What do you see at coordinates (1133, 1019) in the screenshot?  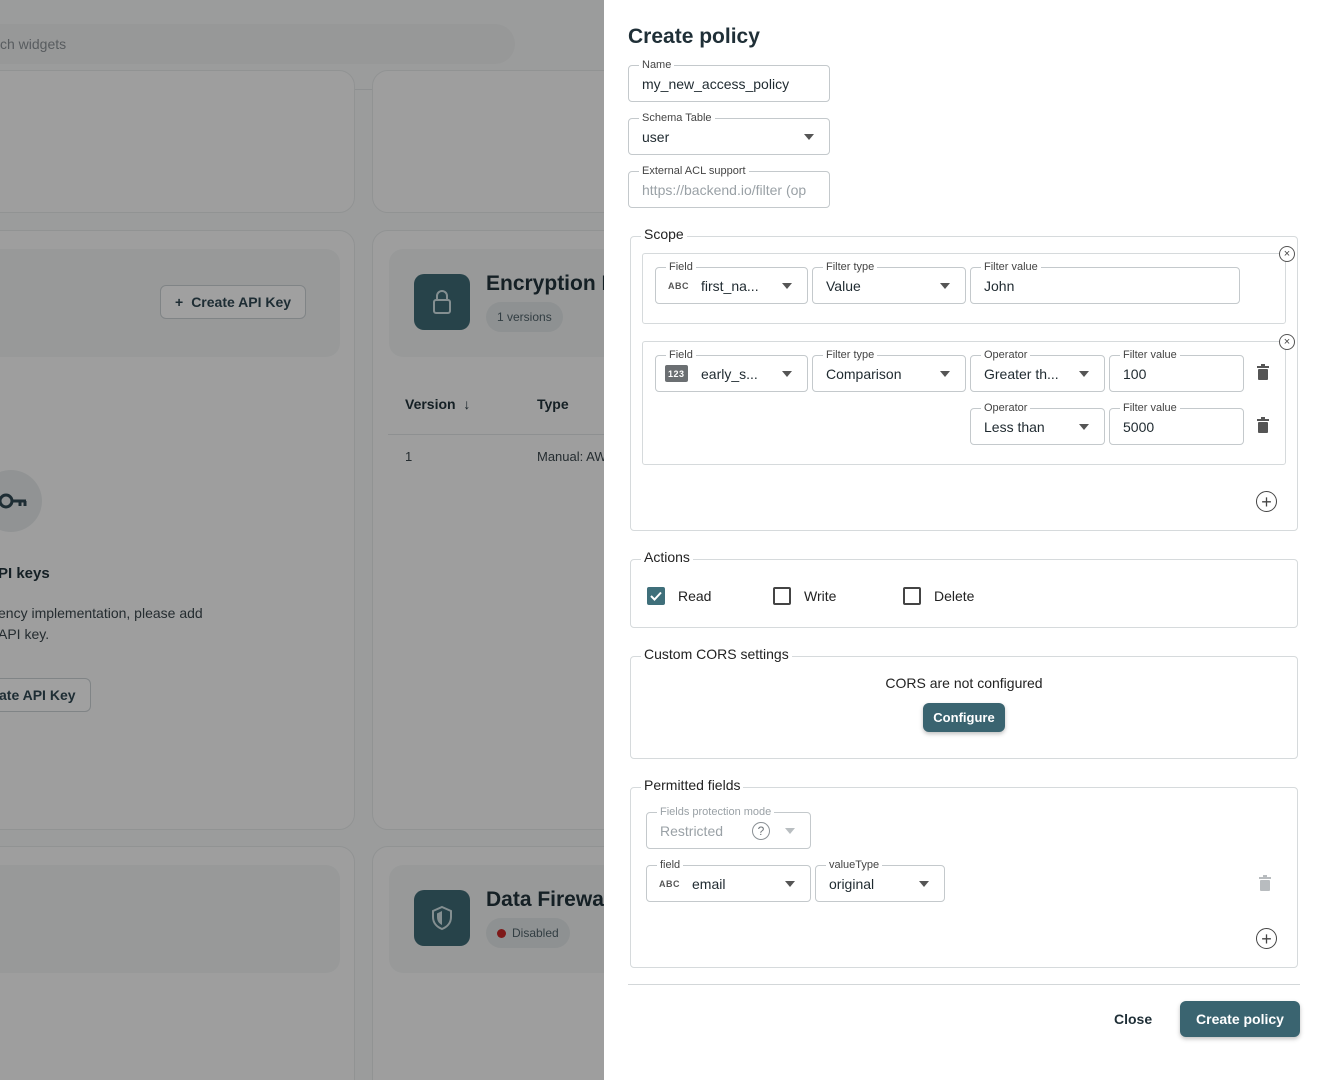 I see `close-button: Close` at bounding box center [1133, 1019].